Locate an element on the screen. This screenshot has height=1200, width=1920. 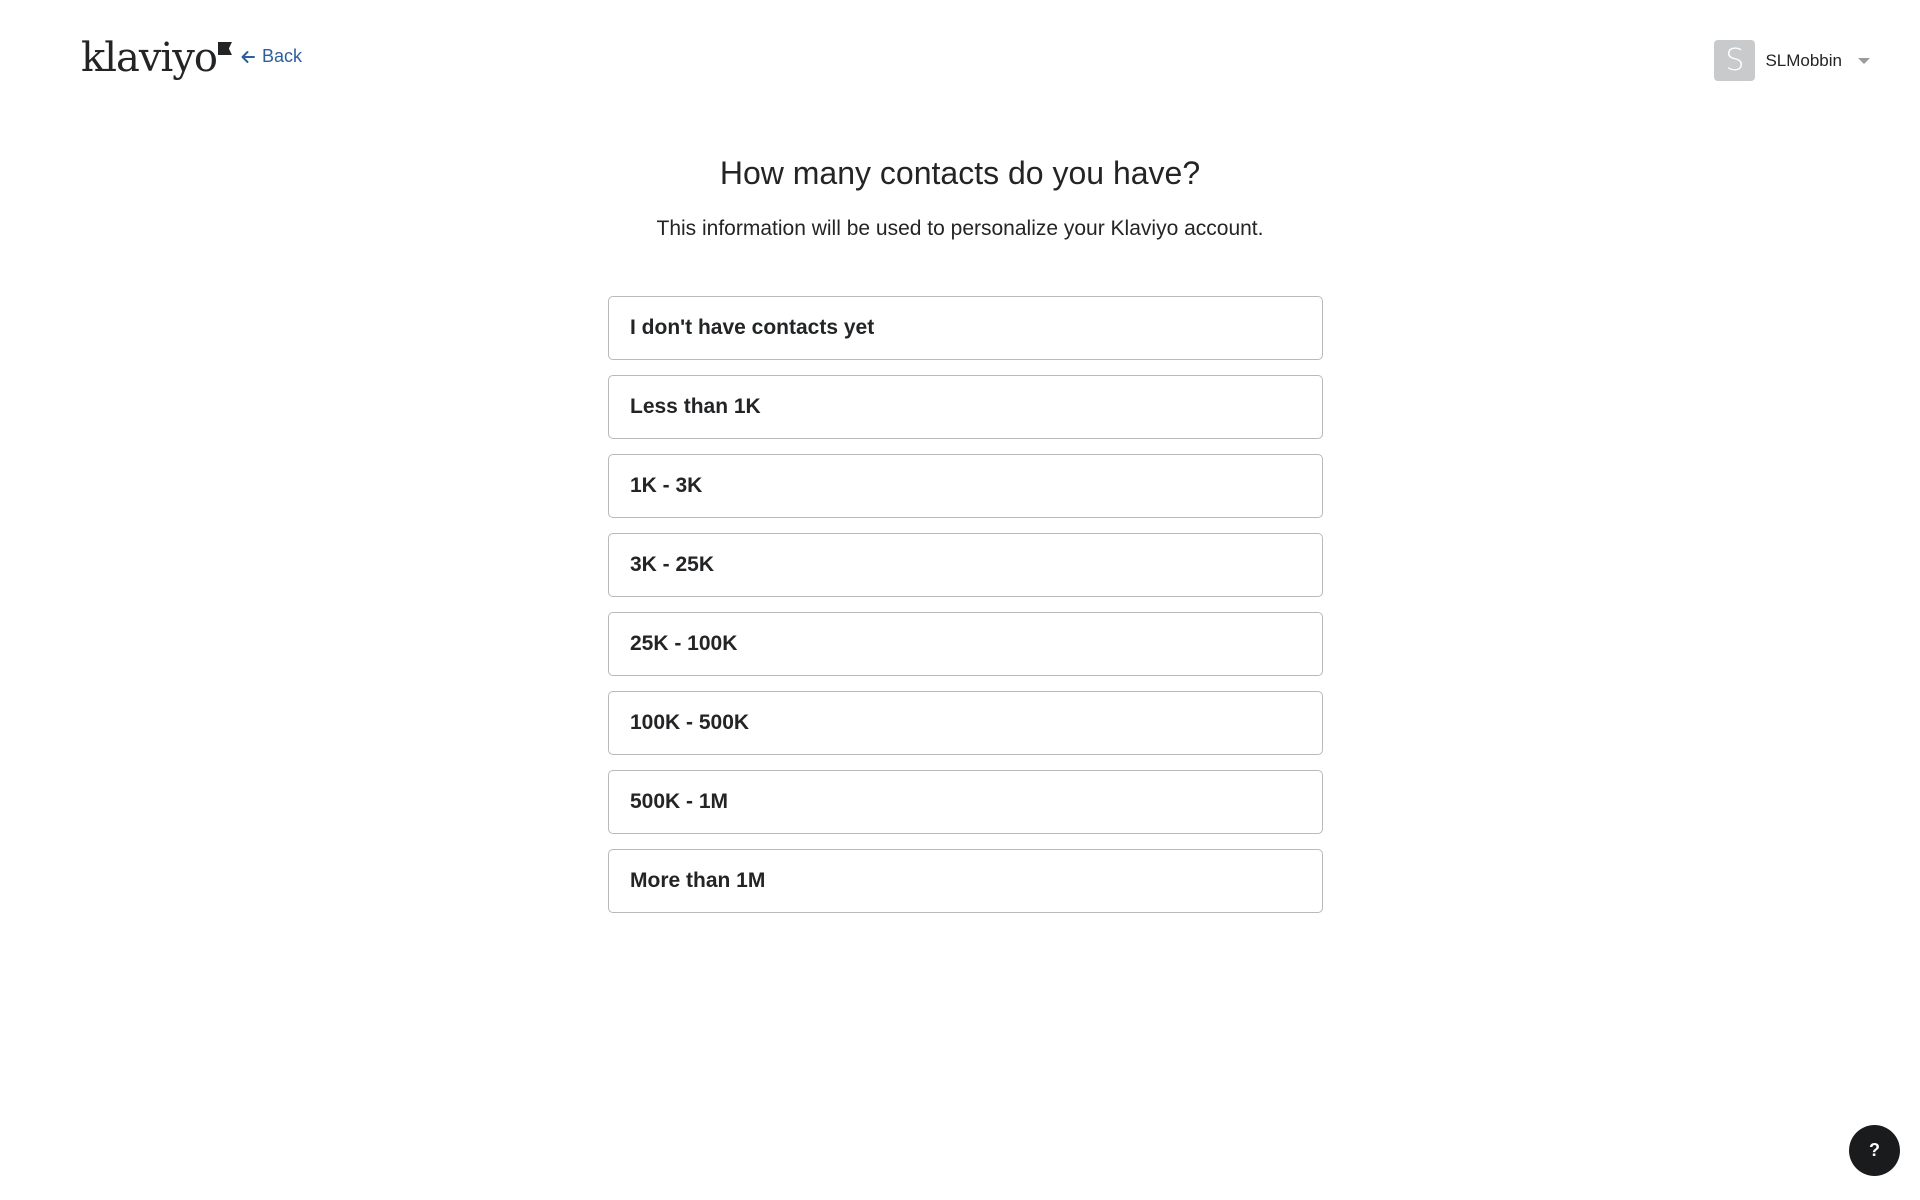
help-button: ? is located at coordinates (1874, 1150).